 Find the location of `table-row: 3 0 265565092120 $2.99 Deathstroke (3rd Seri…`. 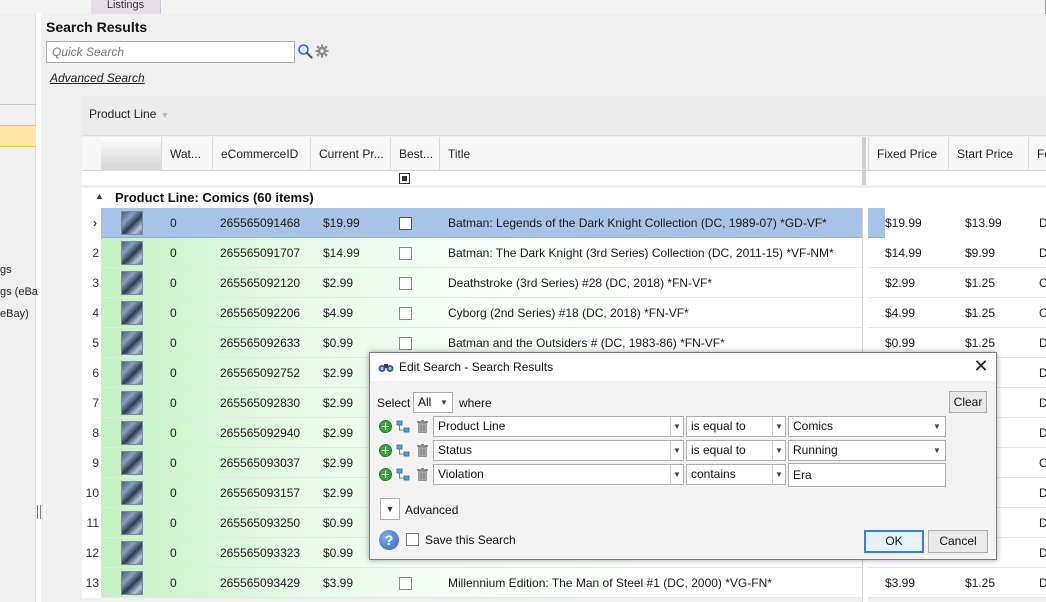

table-row: 3 0 265565092120 $2.99 Deathstroke (3rd Seri… is located at coordinates (564, 283).